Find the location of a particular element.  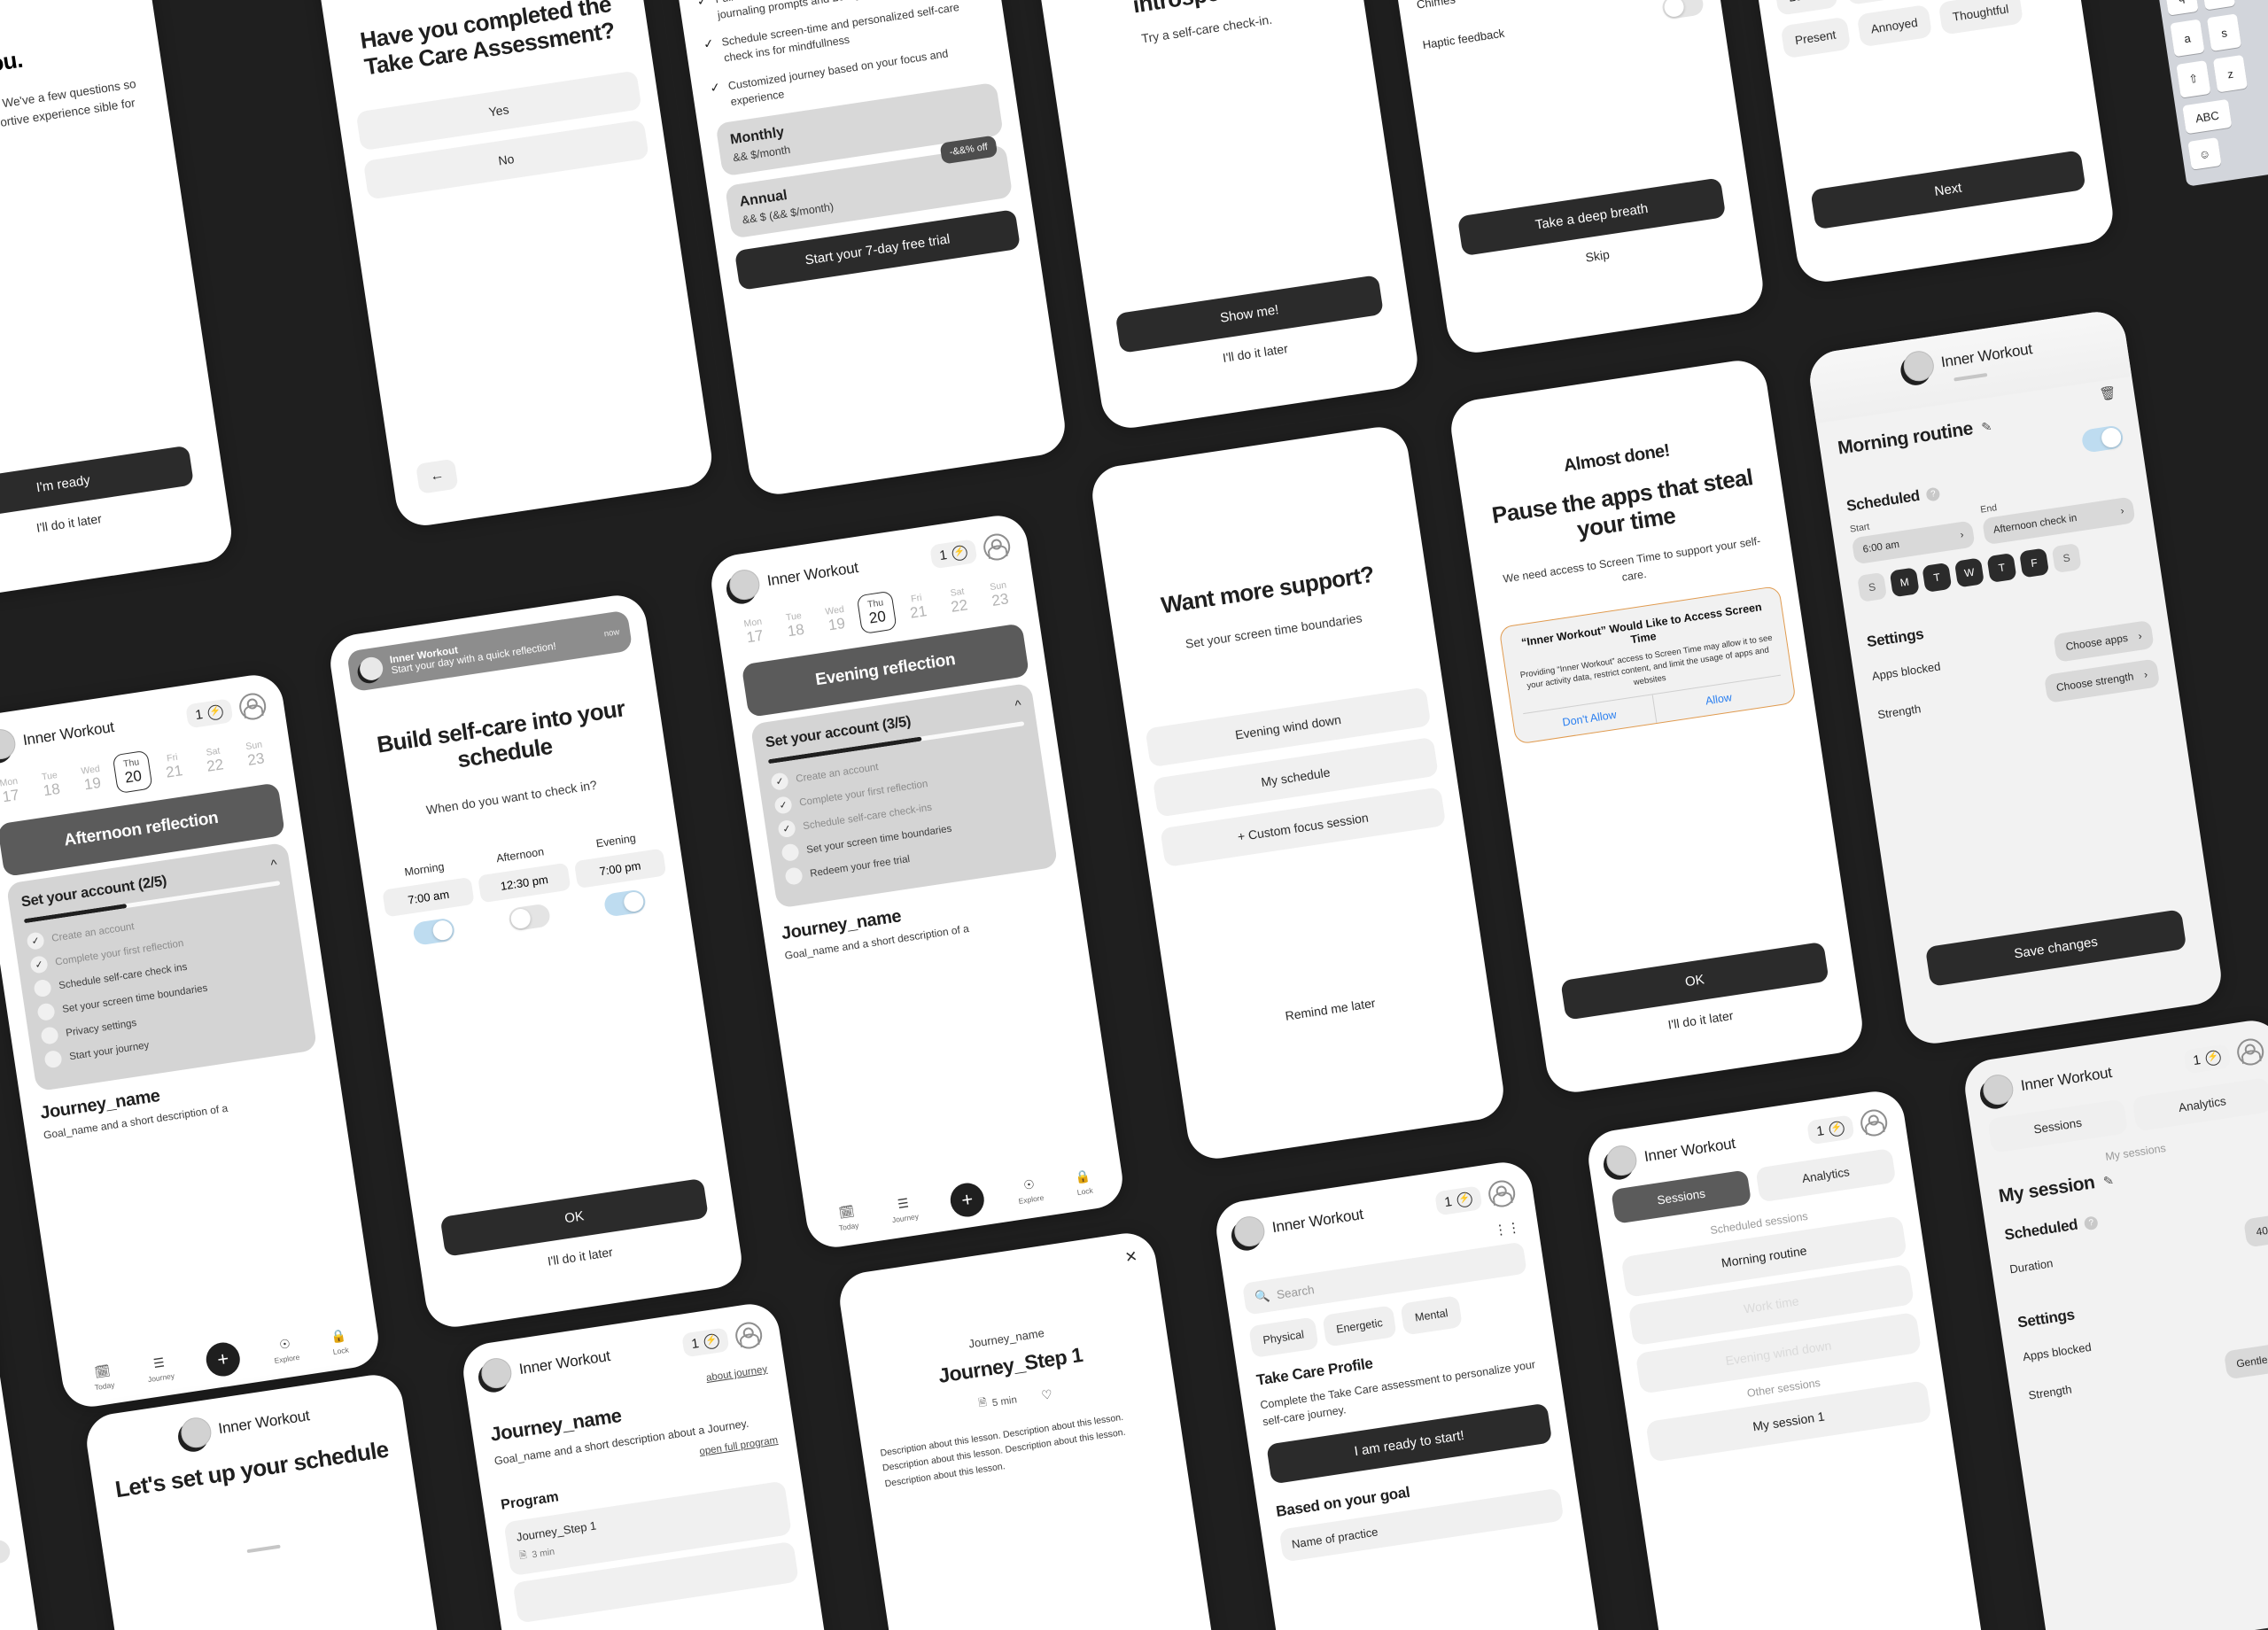

slot-morning-toggle is located at coordinates (433, 931).